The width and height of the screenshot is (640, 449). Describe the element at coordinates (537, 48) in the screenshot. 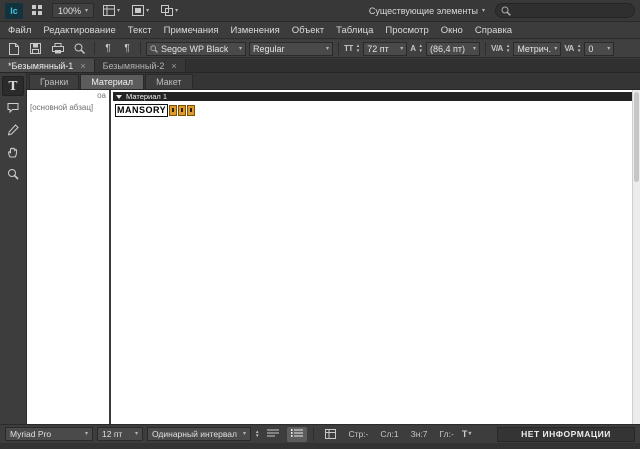

I see `kerning-field: Метрич. ▾` at that location.